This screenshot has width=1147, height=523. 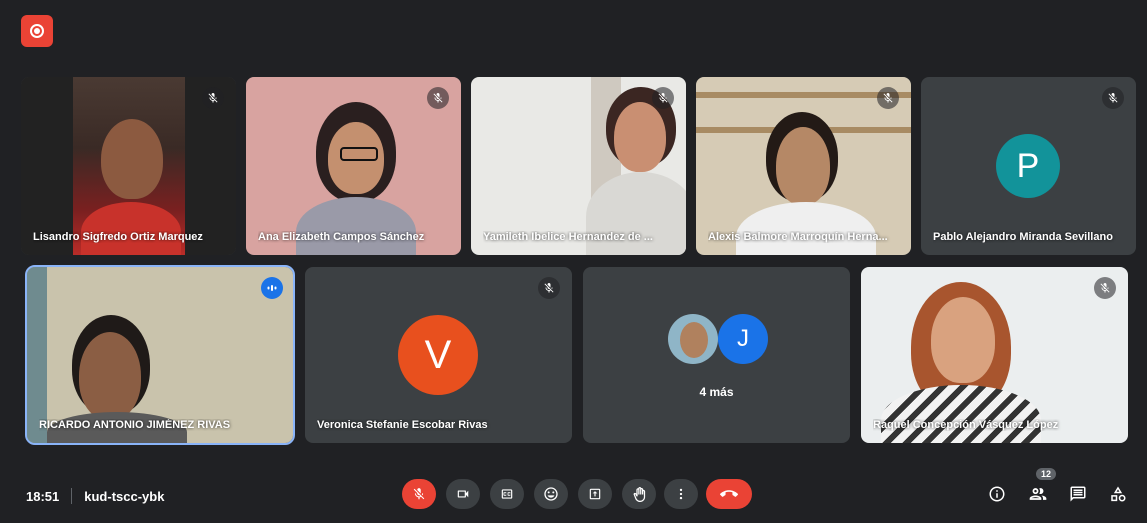 I want to click on recording-button, so click(x=37, y=31).